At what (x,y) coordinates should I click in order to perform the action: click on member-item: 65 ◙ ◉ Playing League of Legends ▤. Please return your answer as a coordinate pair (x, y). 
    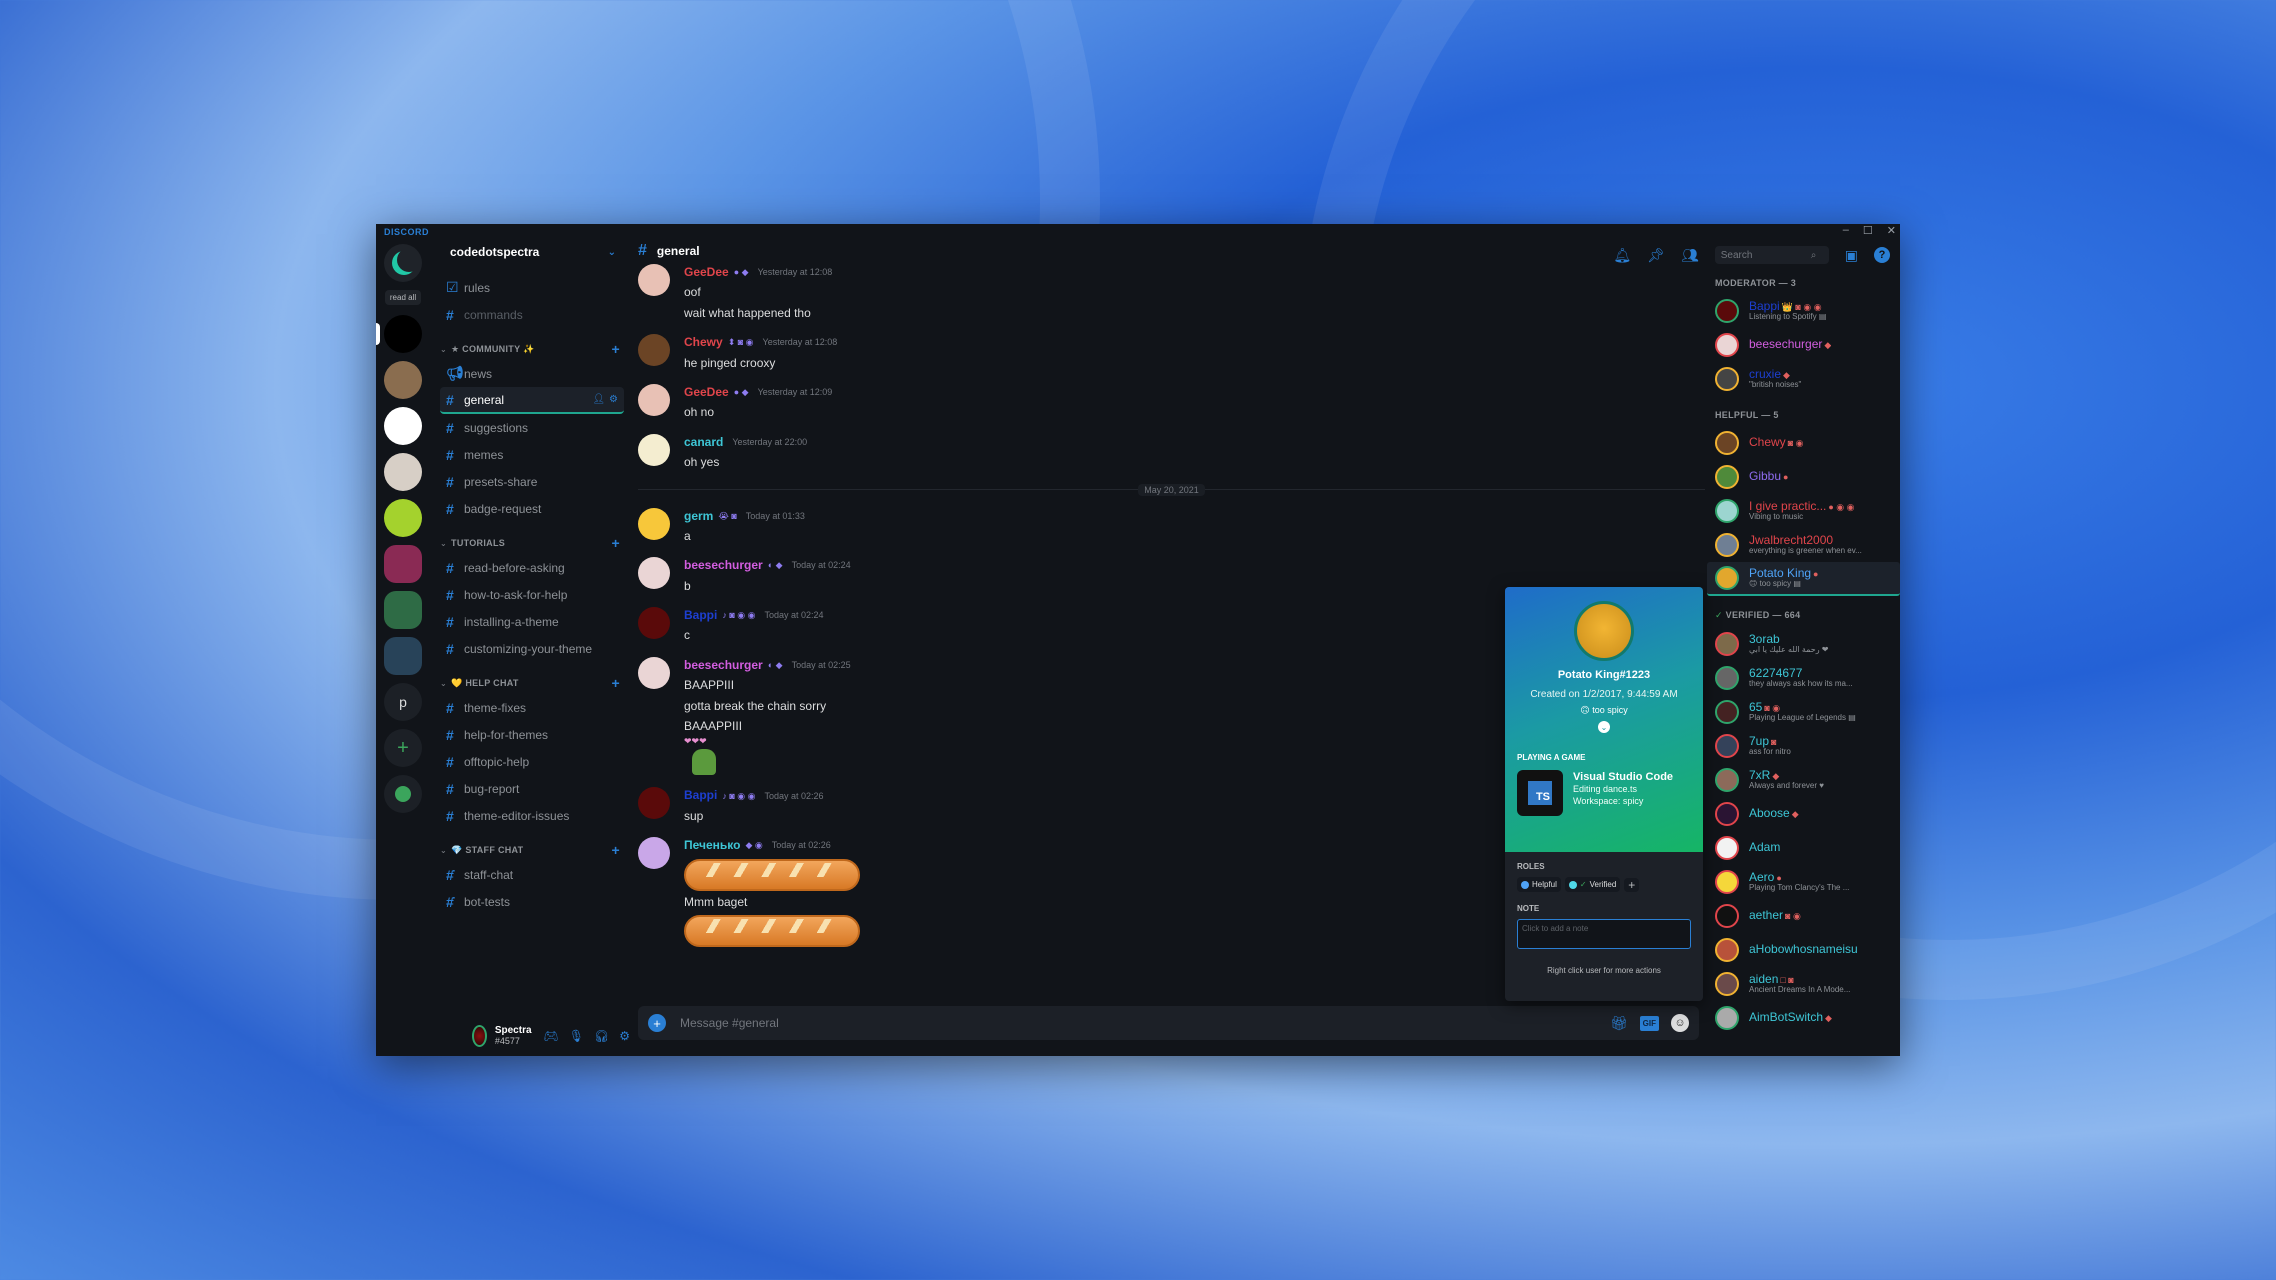
    Looking at the image, I should click on (1803, 712).